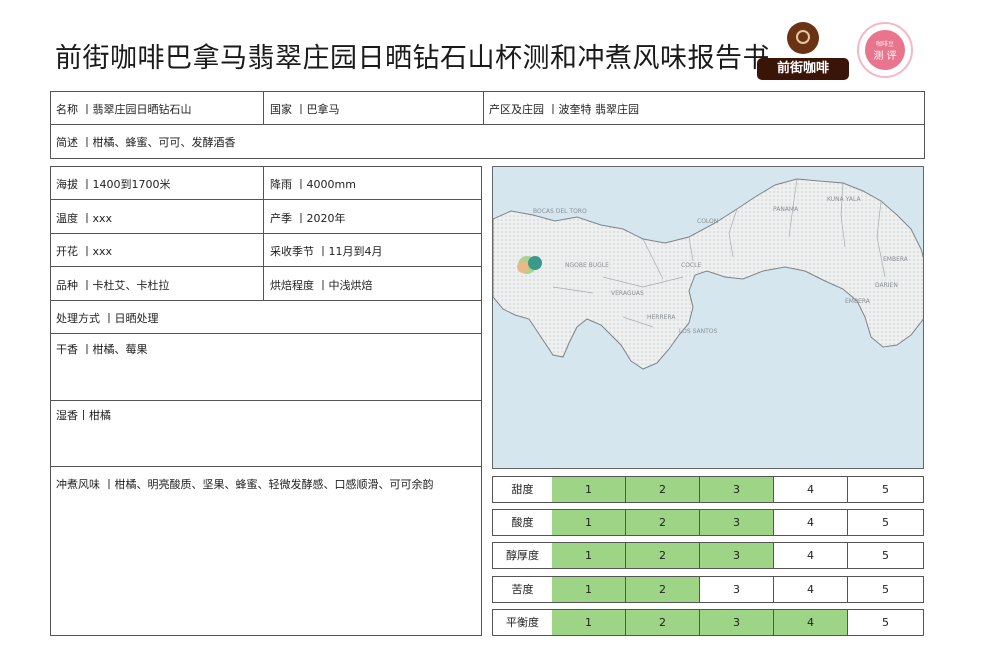  I want to click on roast-field: 烘焙程度 丨中浅烘焙, so click(321, 285).